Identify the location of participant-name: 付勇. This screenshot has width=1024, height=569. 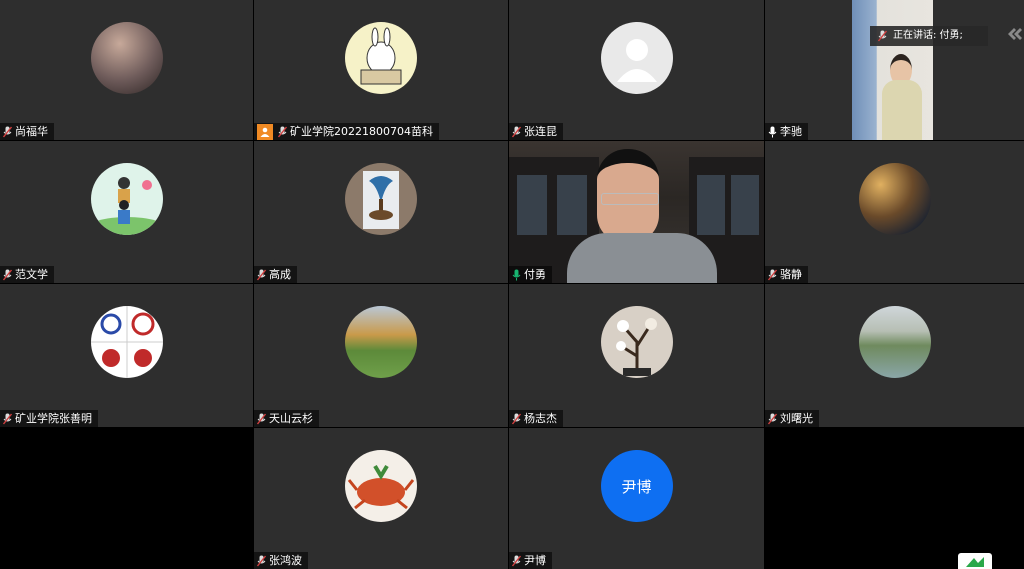
(535, 274).